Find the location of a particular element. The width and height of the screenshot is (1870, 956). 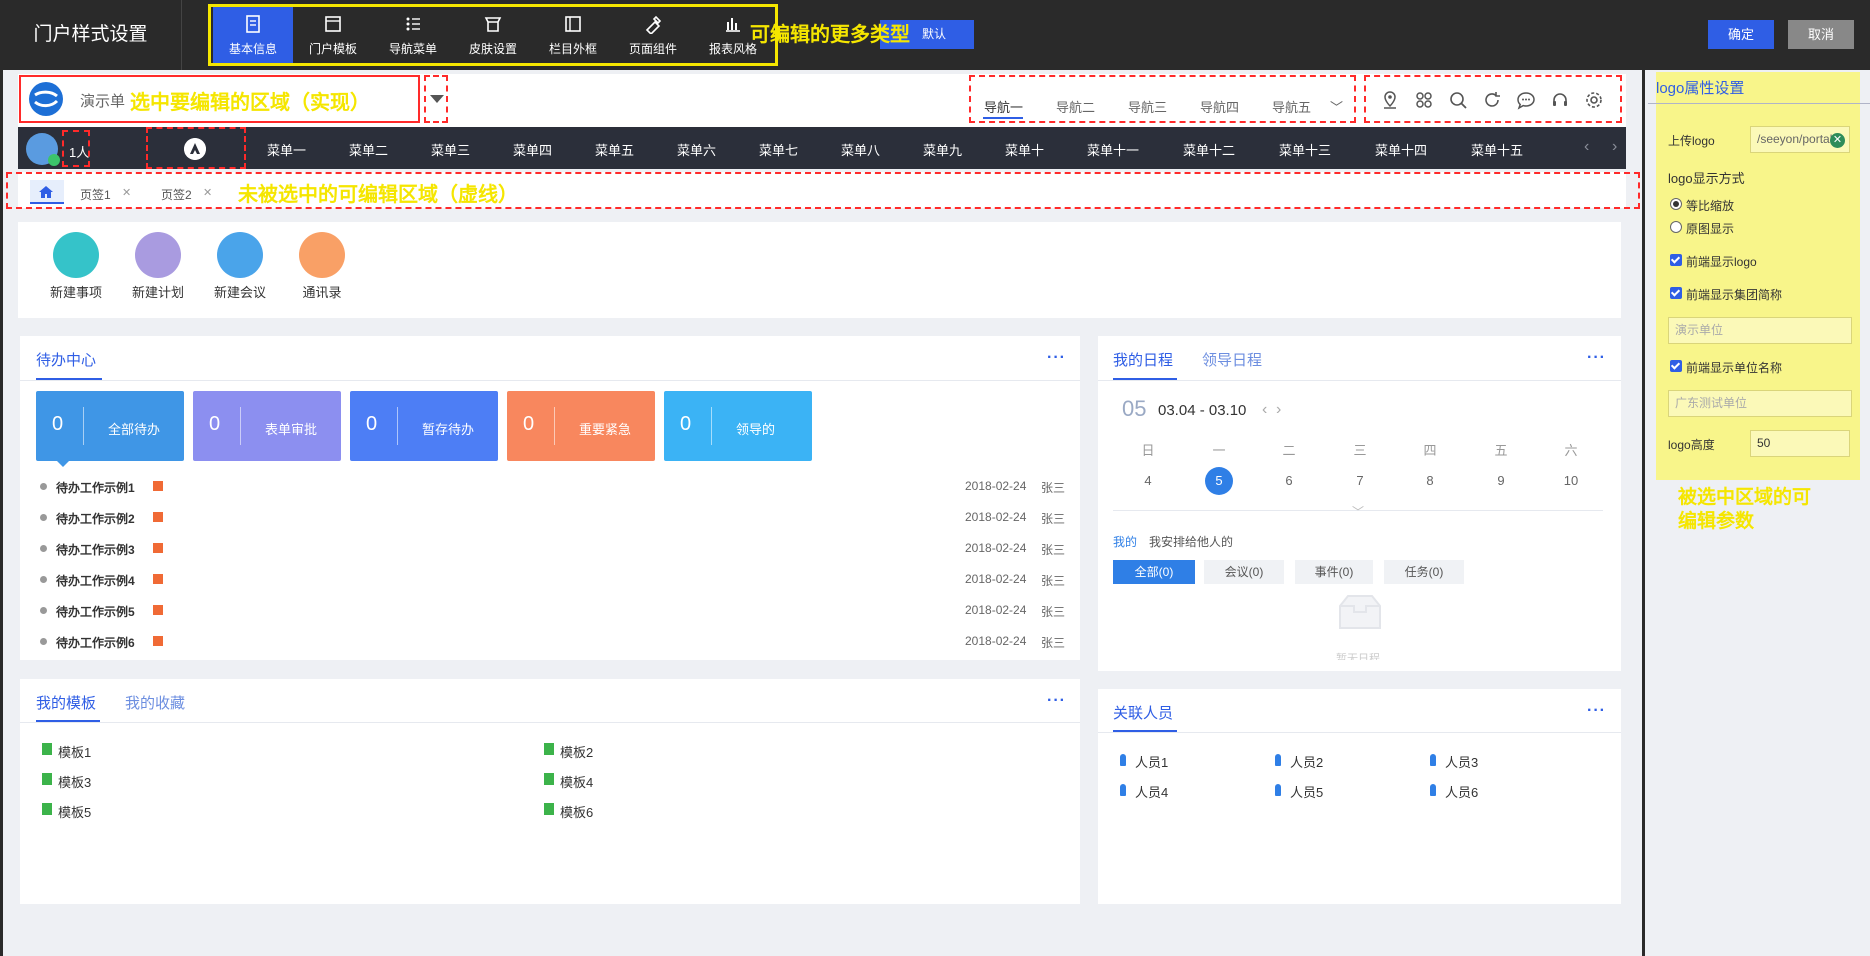

menu-item: 菜单十五 is located at coordinates (1497, 149).